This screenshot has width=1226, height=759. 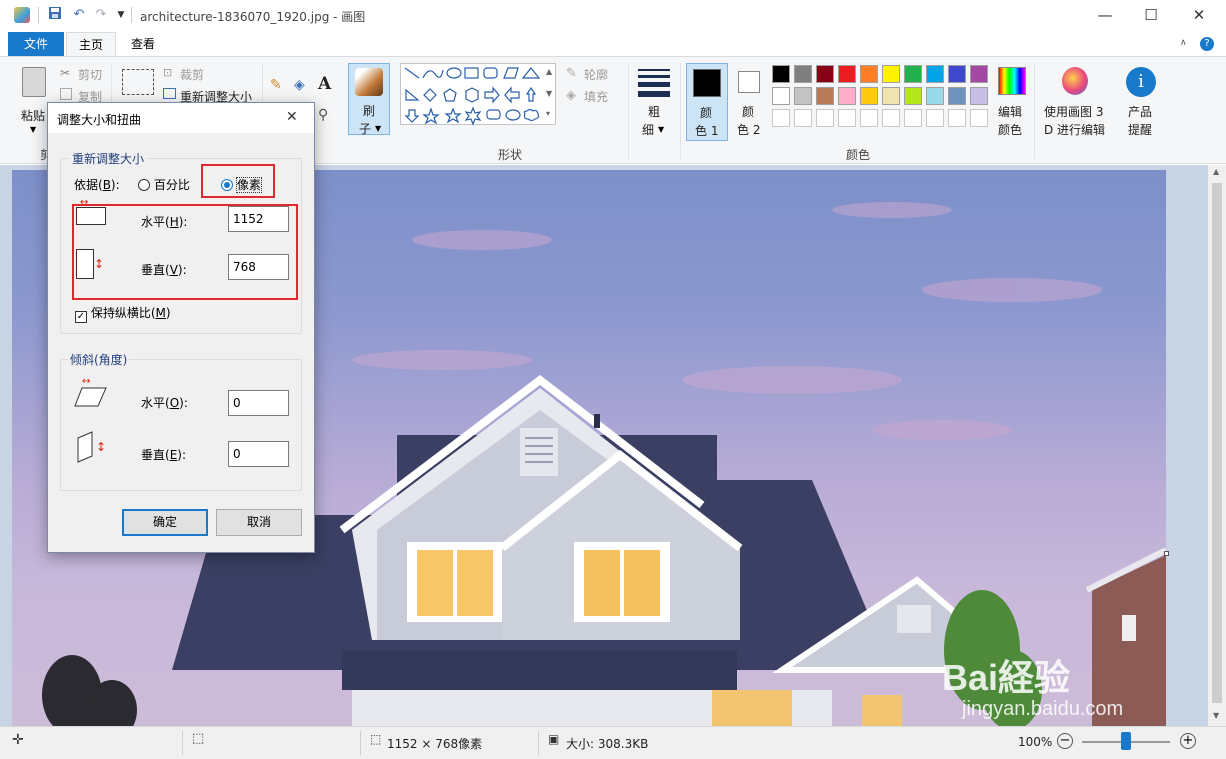 What do you see at coordinates (1141, 102) in the screenshot?
I see `tips-button: i 产品 提醒` at bounding box center [1141, 102].